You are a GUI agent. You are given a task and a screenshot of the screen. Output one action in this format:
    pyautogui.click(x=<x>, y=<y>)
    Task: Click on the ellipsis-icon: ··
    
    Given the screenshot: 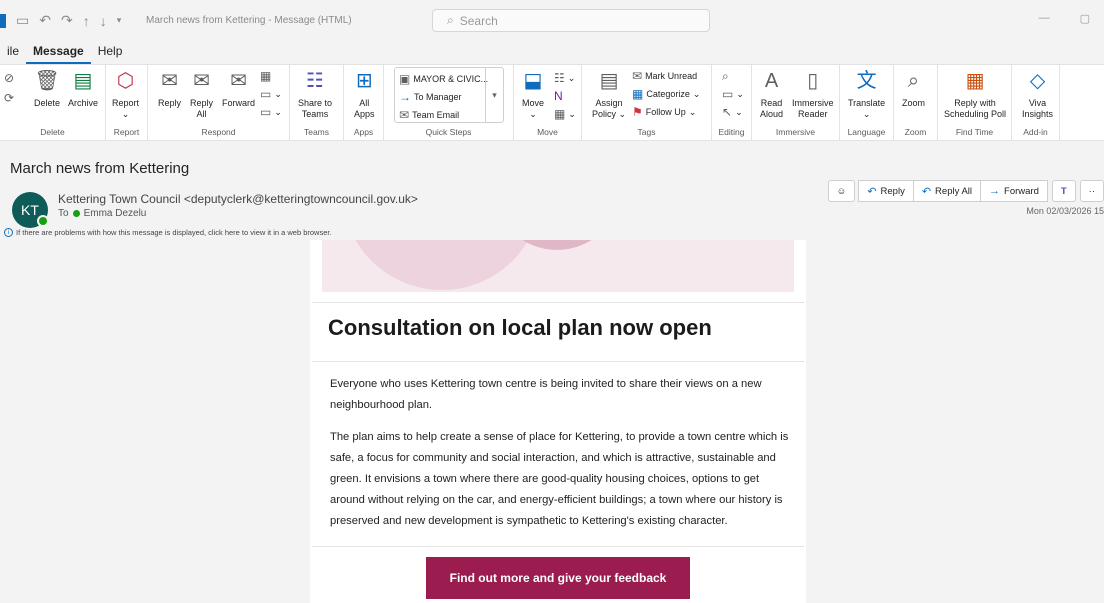 What is the action you would take?
    pyautogui.click(x=1091, y=191)
    